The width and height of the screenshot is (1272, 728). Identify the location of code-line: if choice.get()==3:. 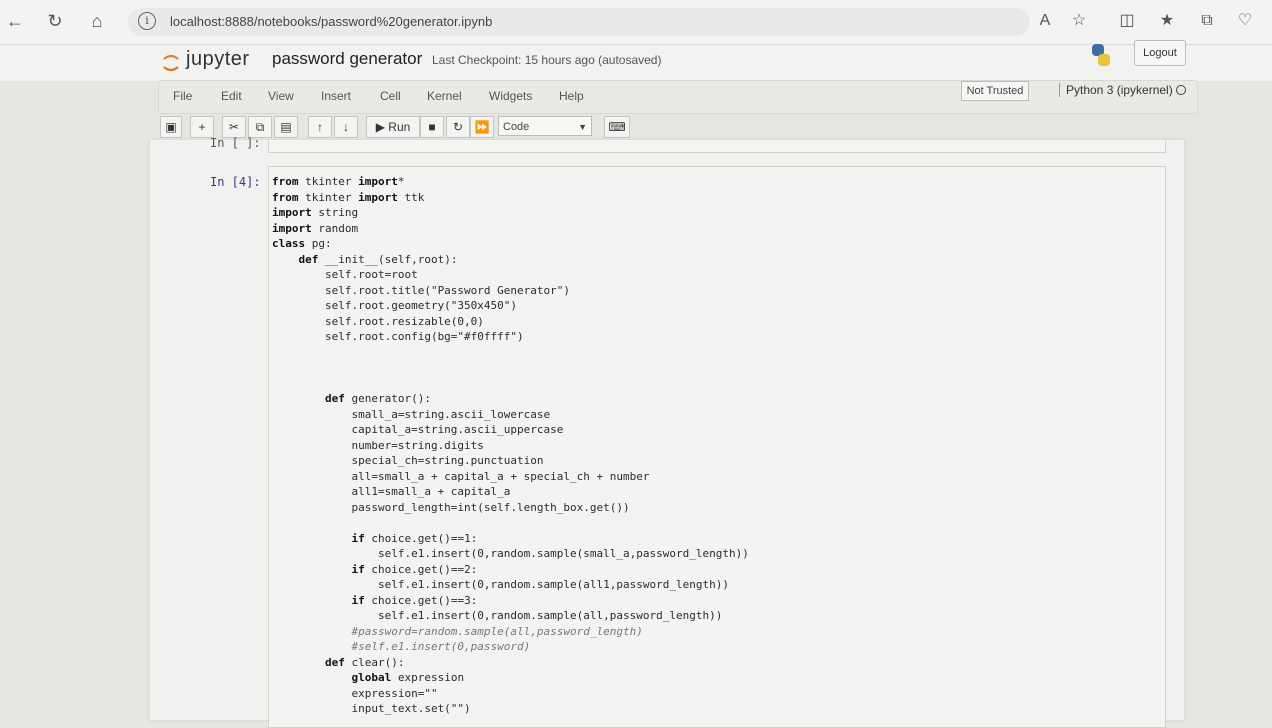
(414, 600).